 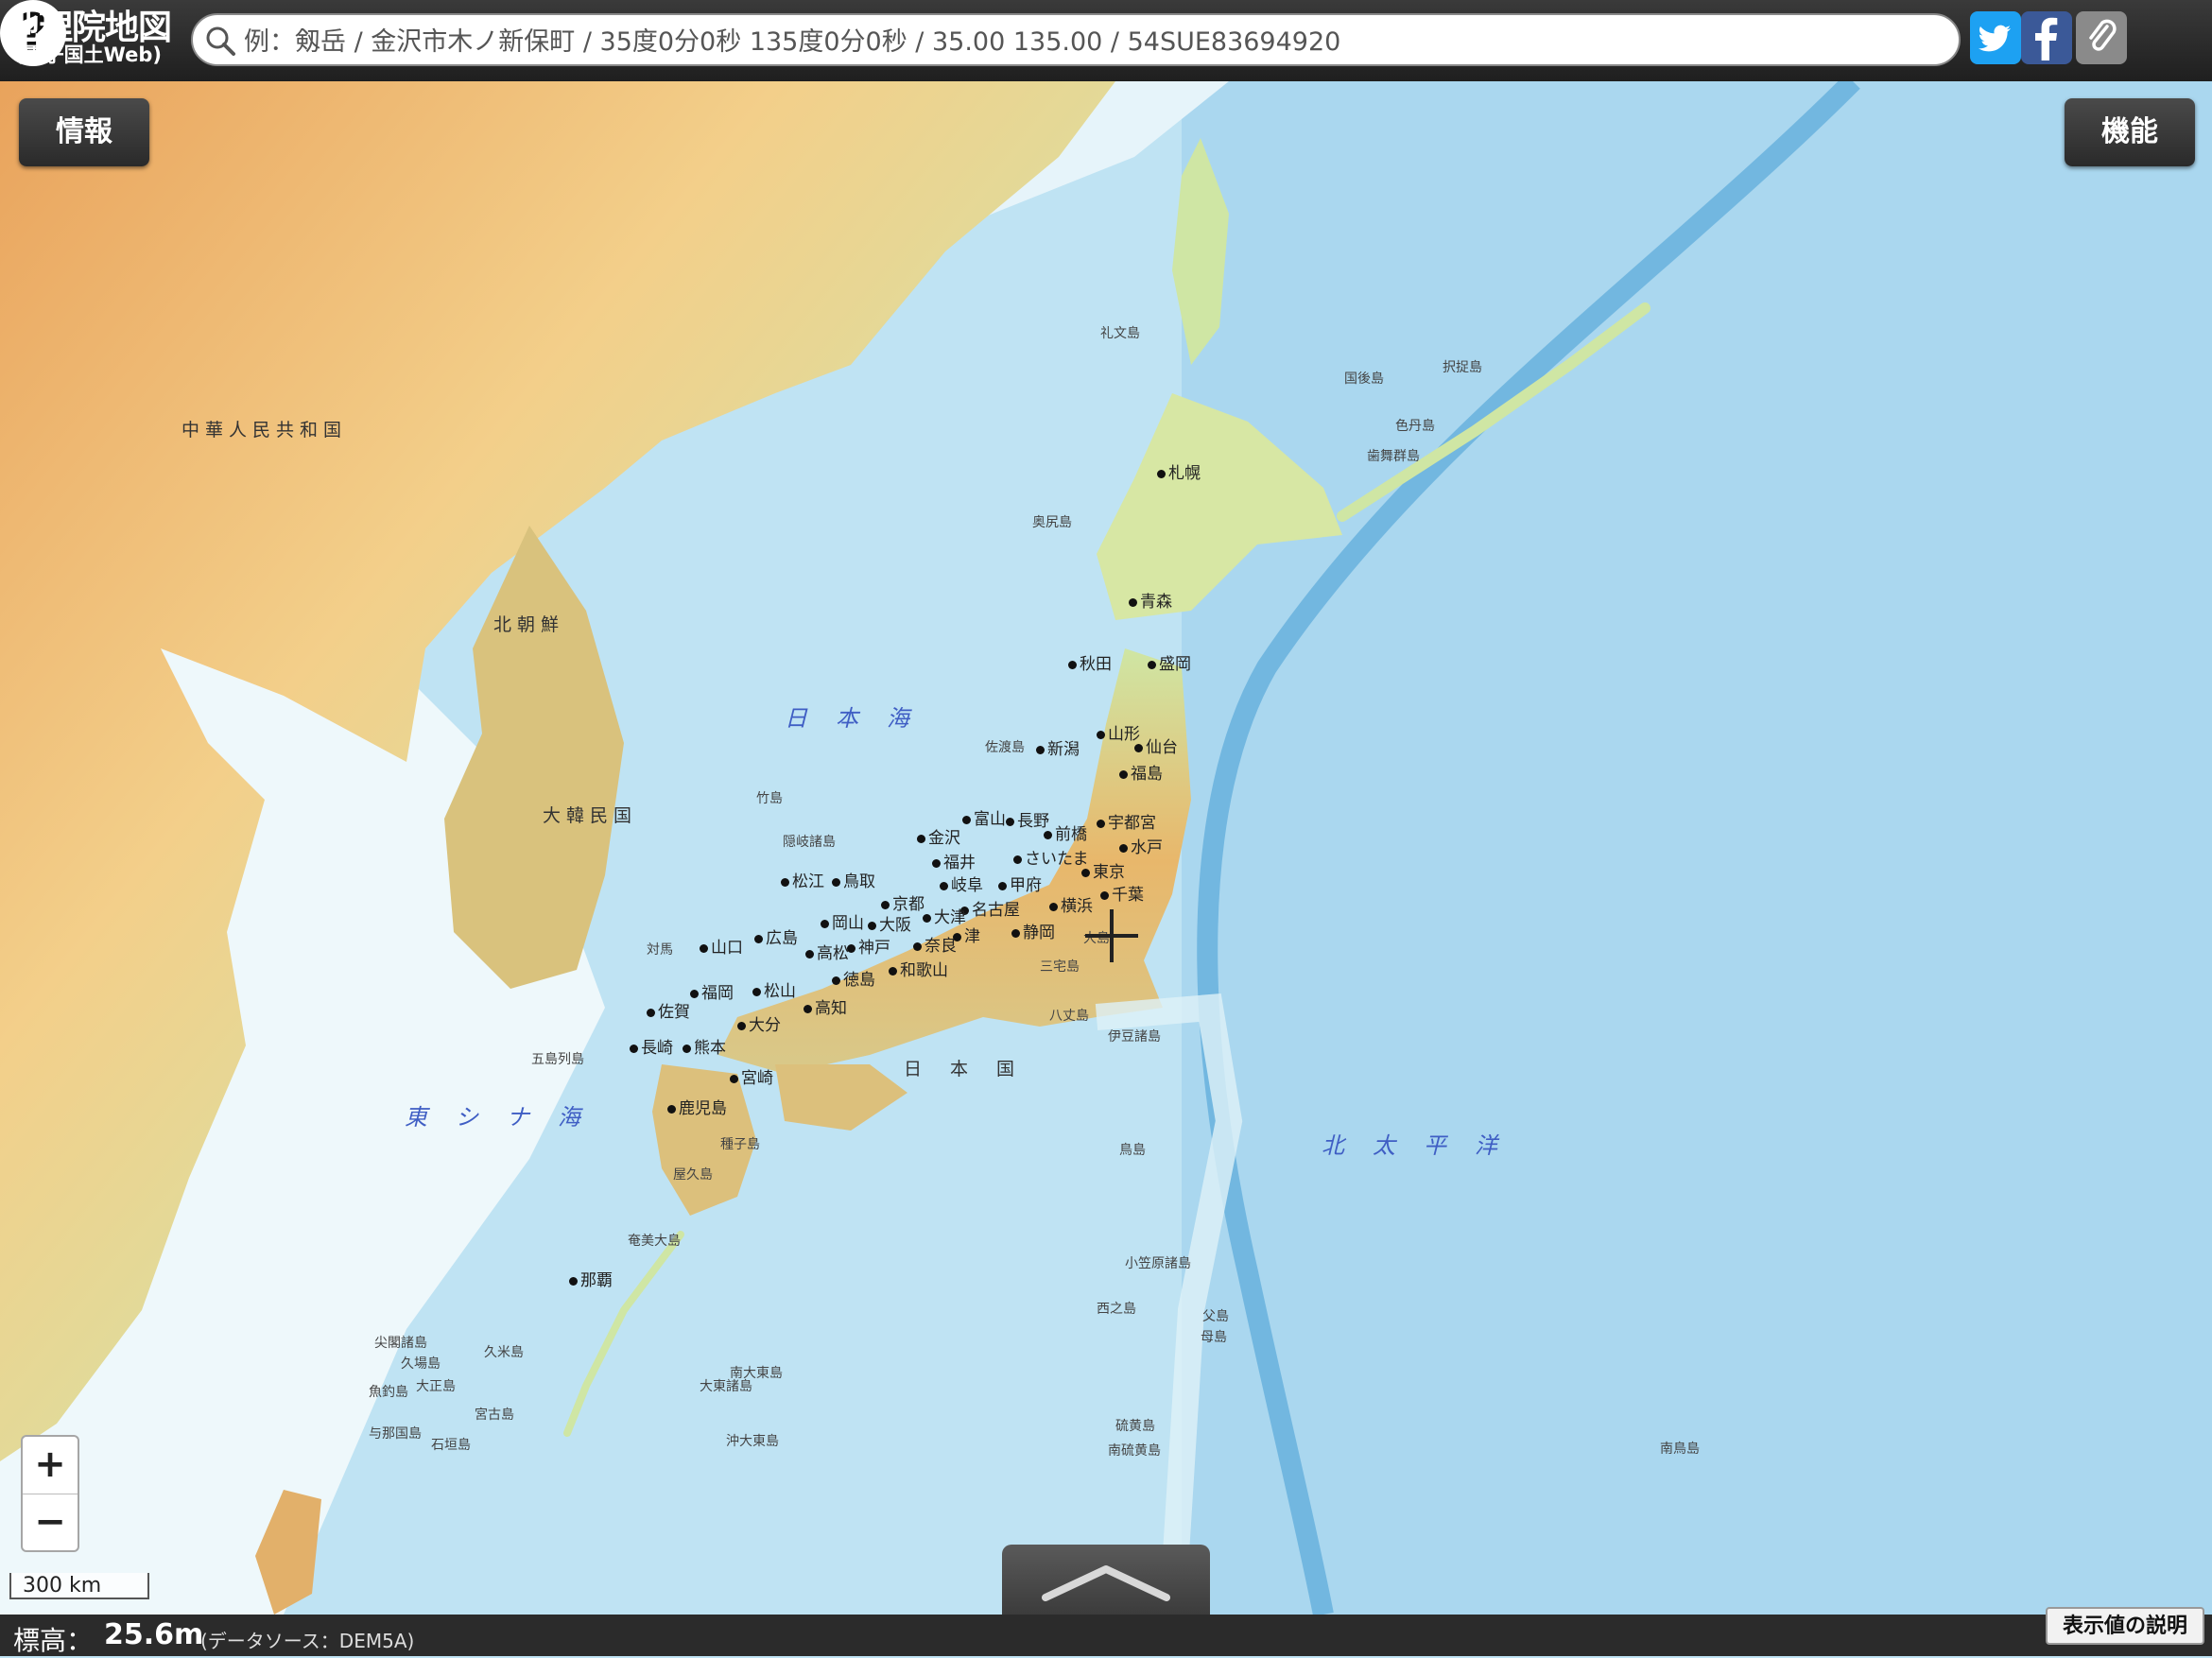 I want to click on city-label: 水戸, so click(x=1141, y=846).